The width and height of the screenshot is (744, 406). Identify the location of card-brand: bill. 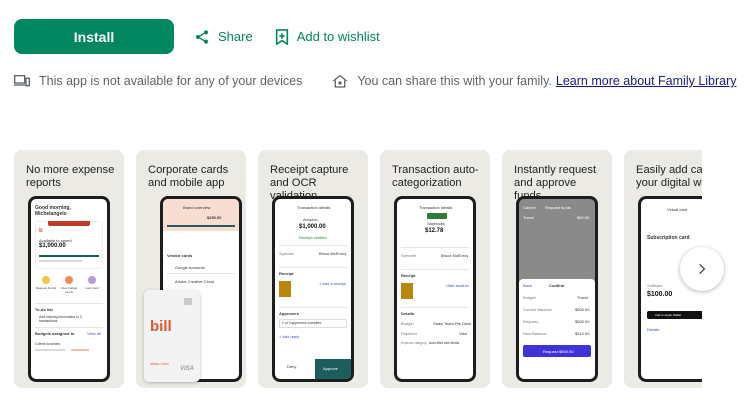
(161, 326).